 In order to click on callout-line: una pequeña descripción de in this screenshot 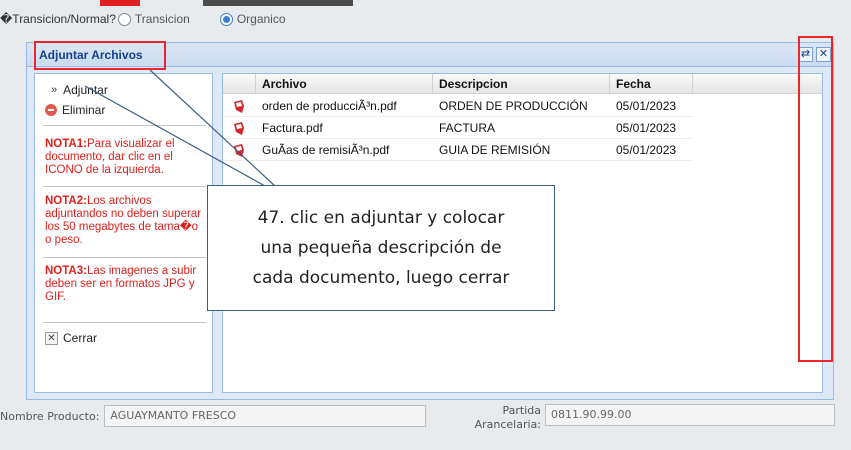, I will do `click(381, 248)`.